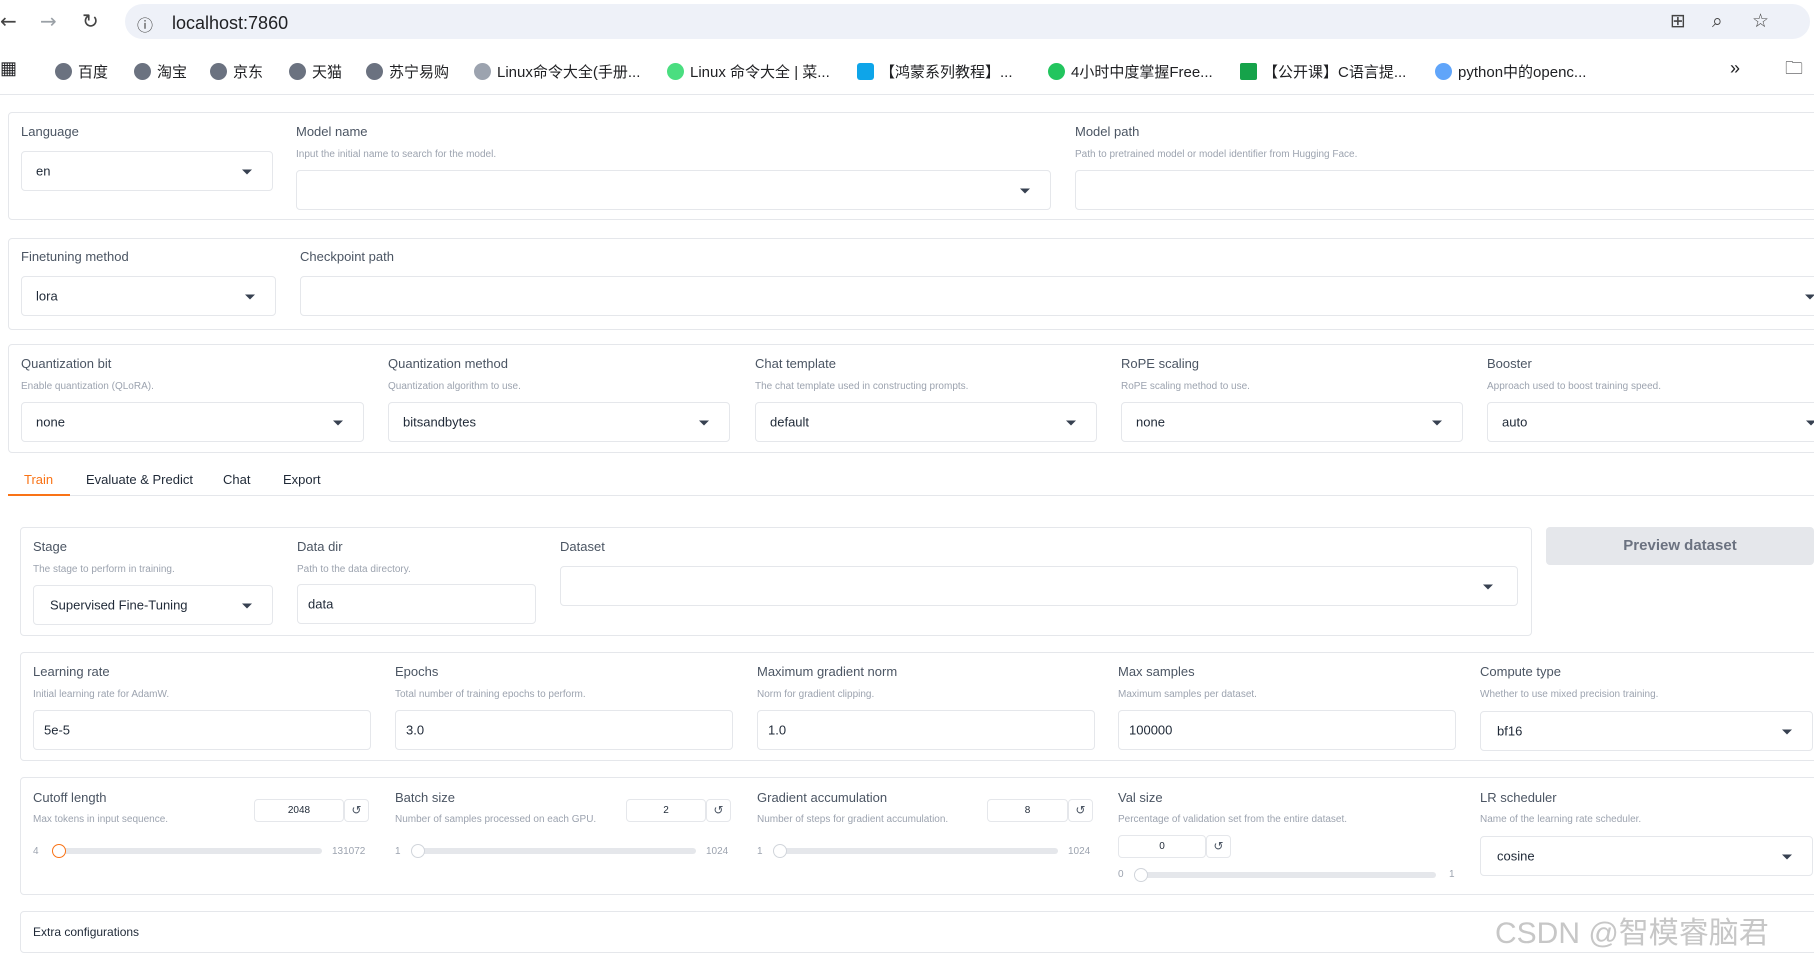  What do you see at coordinates (160, 71) in the screenshot?
I see `bookmark-item: 淘宝` at bounding box center [160, 71].